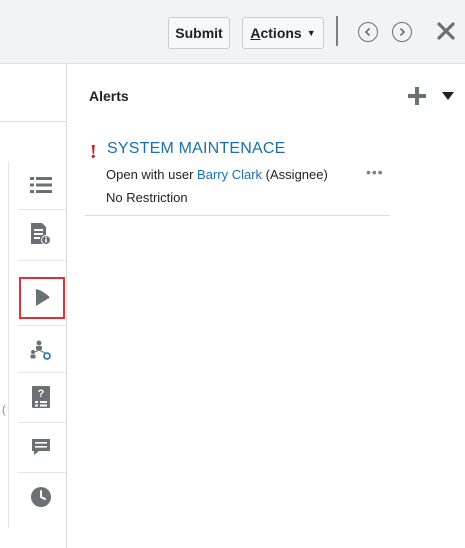  I want to click on document-info-icon, so click(41, 234).